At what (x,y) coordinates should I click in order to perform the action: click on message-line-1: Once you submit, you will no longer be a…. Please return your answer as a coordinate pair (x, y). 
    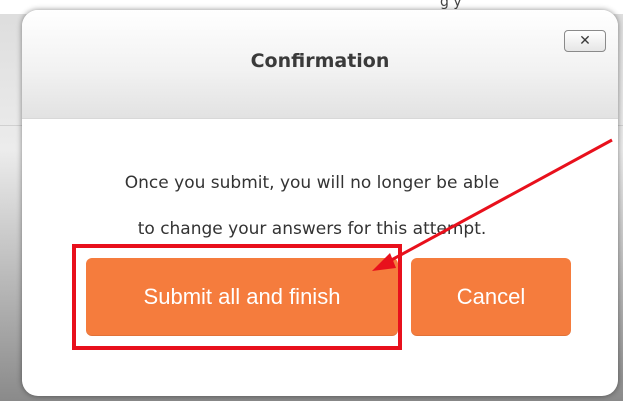
    Looking at the image, I should click on (312, 183).